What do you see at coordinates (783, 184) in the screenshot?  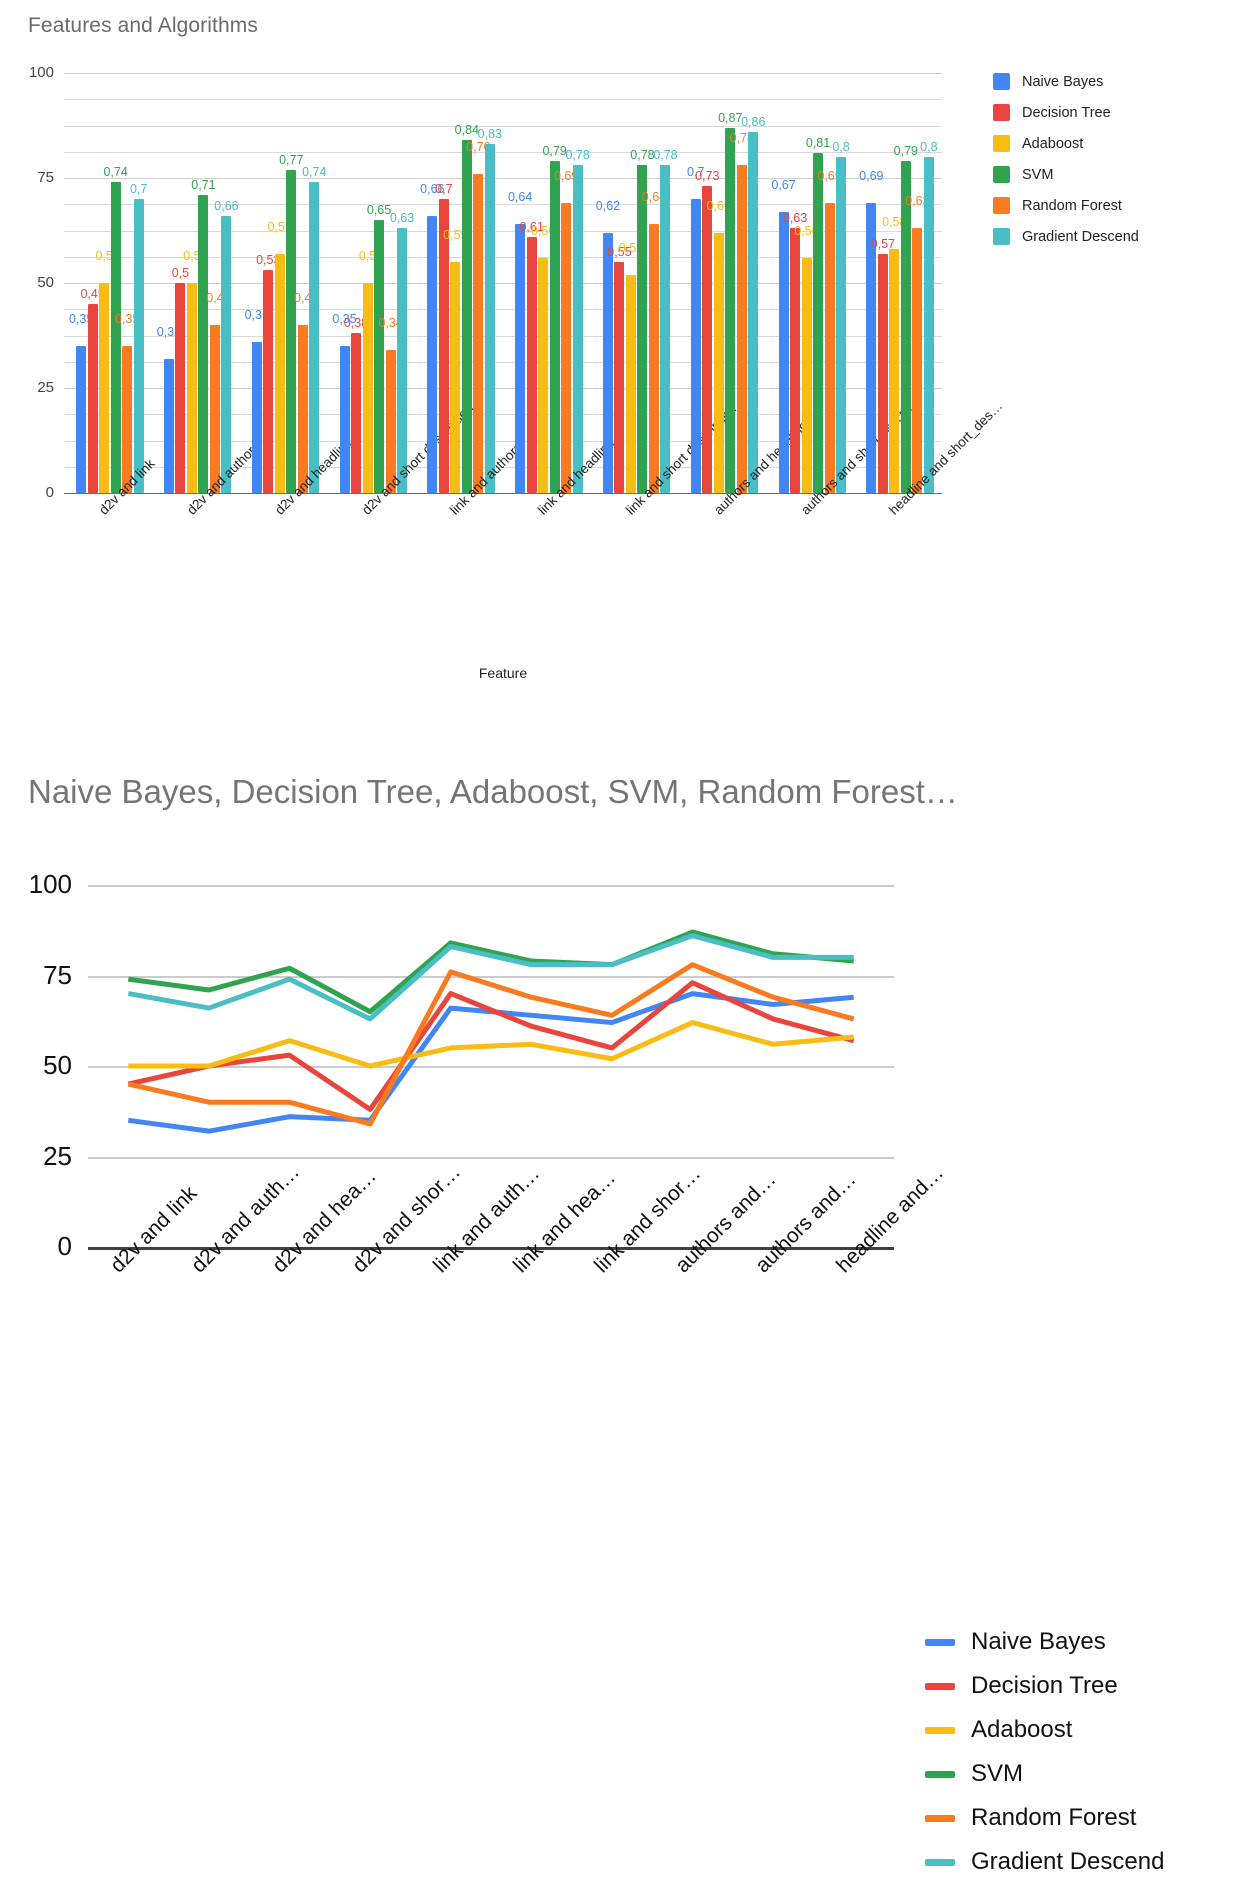 I see `bar-value-label: 0,67` at bounding box center [783, 184].